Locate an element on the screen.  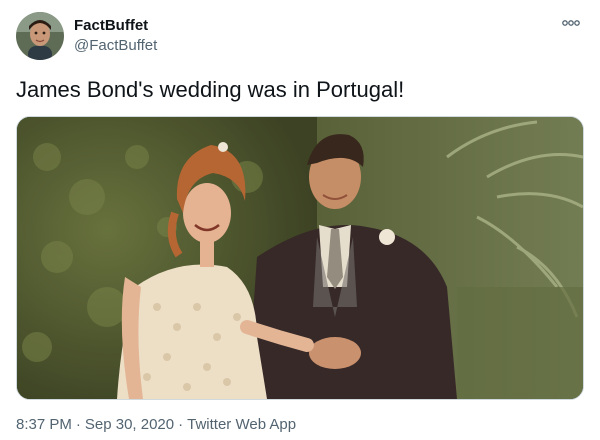
author-names: FactBuffet @FactBuffet is located at coordinates (115, 36).